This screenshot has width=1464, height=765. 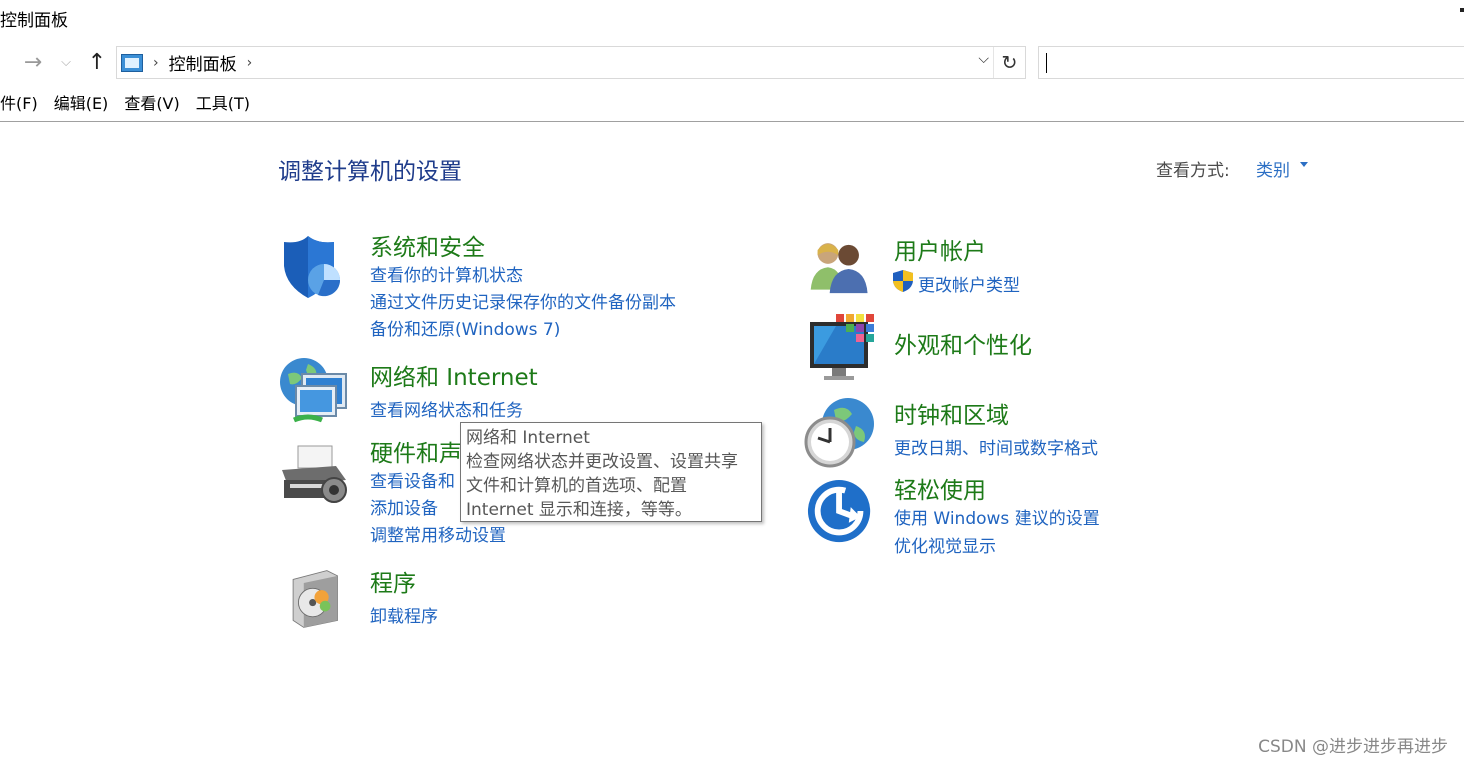 I want to click on ease-of-access-icon, so click(x=841, y=513).